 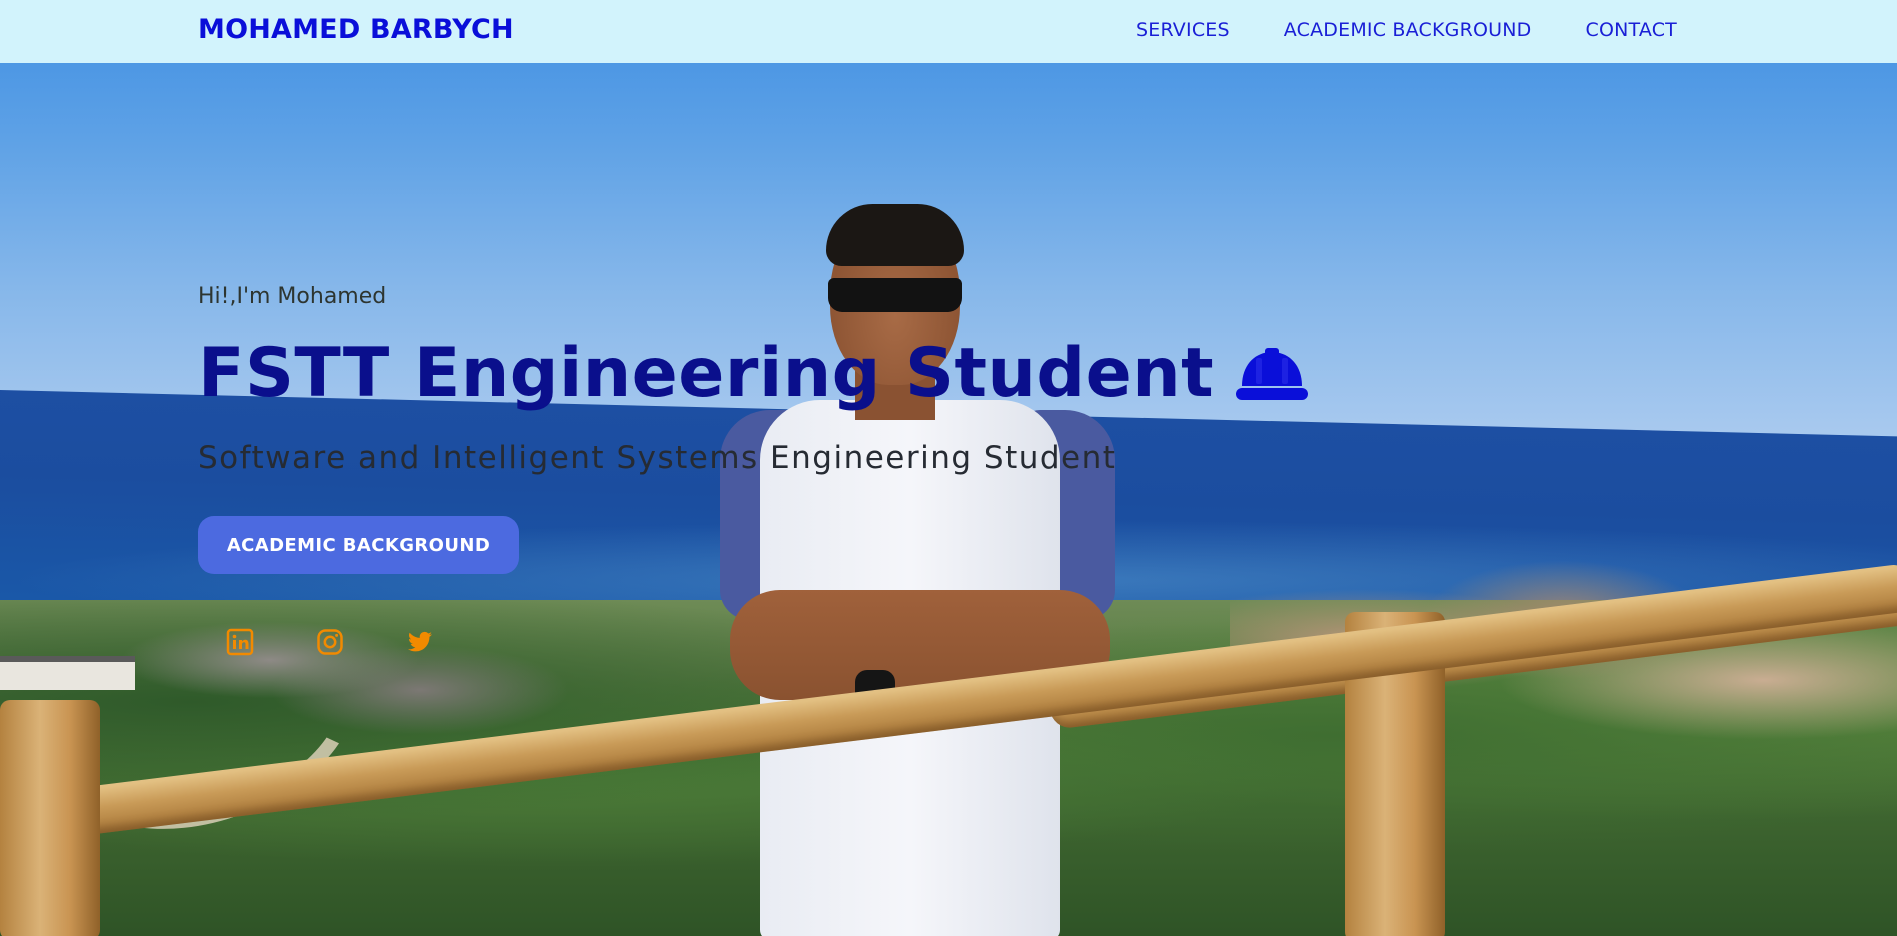 What do you see at coordinates (420, 642) in the screenshot?
I see `twitter-icon` at bounding box center [420, 642].